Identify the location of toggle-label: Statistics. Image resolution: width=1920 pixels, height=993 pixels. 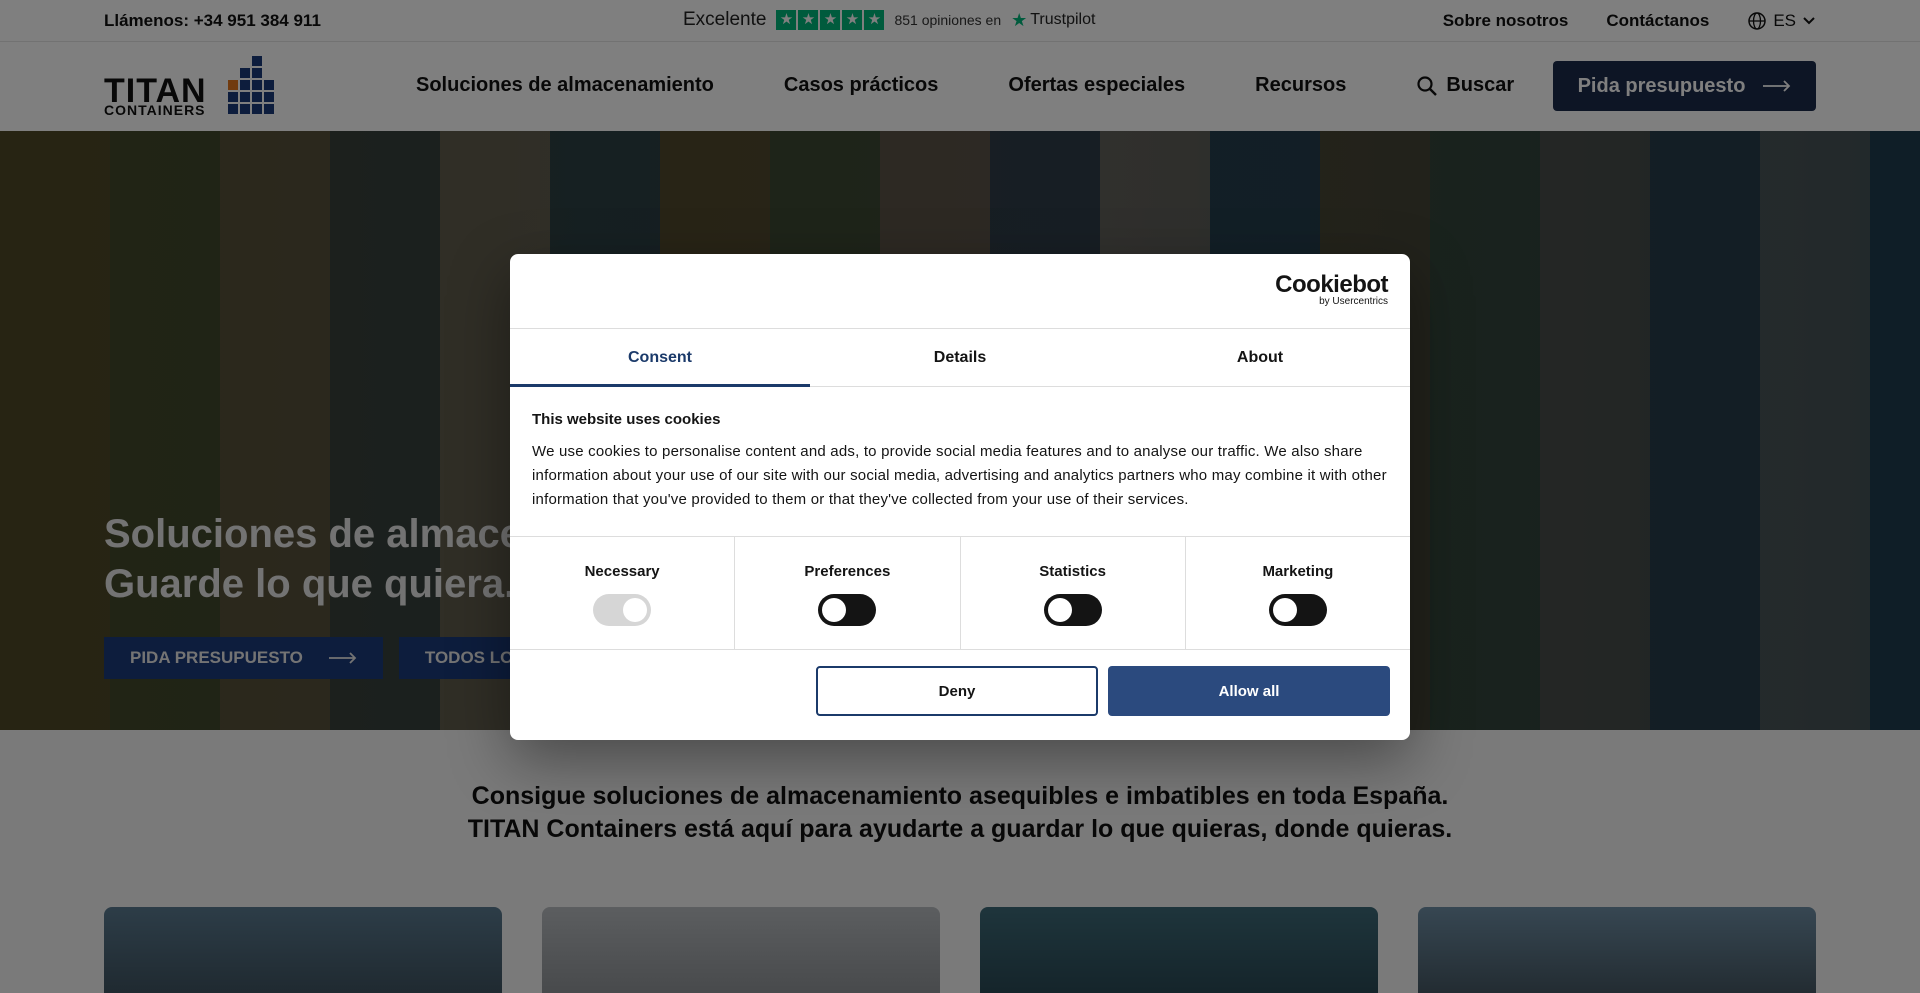
(1072, 571).